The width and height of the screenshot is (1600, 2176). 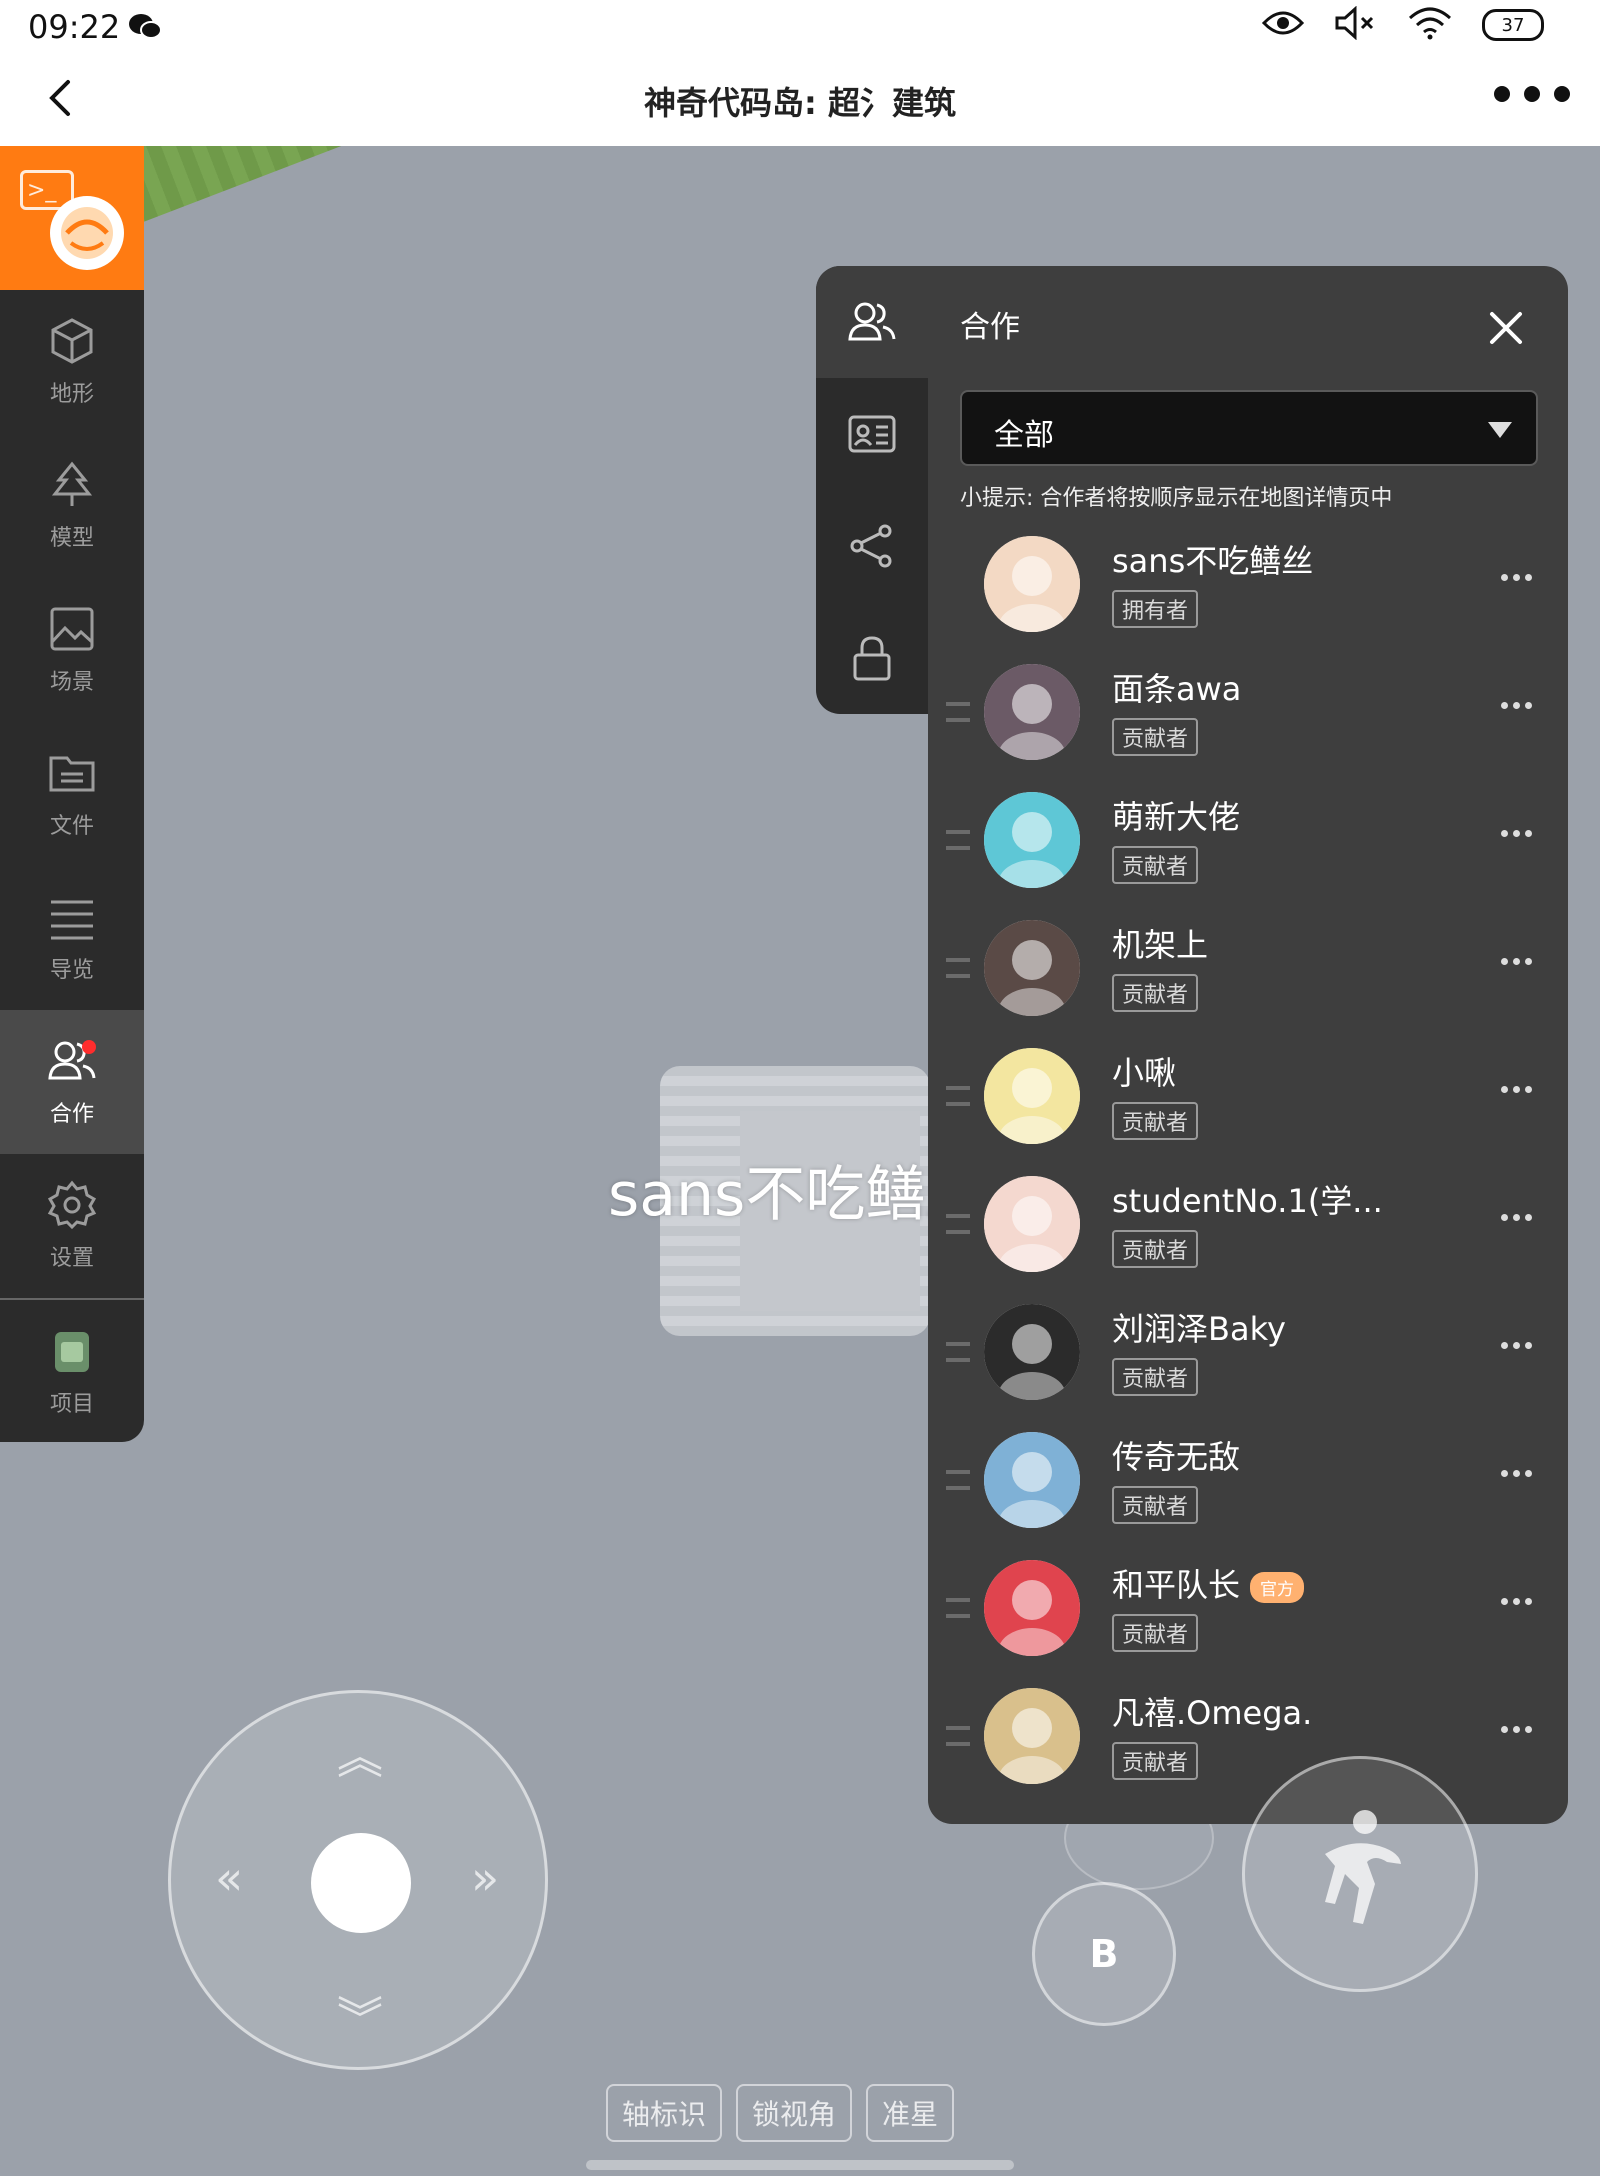 I want to click on member-name-text: 凡禧.Omega., so click(x=1212, y=1713).